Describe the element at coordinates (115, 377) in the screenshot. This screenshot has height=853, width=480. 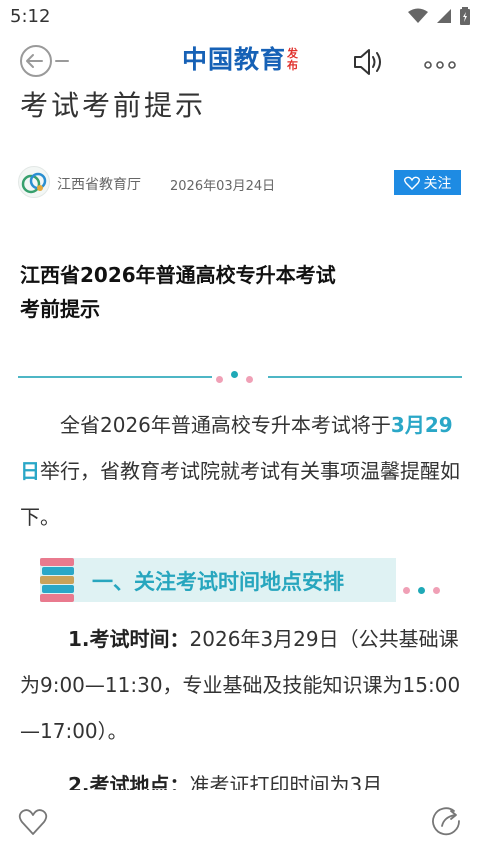
I see `divider-line-left` at that location.